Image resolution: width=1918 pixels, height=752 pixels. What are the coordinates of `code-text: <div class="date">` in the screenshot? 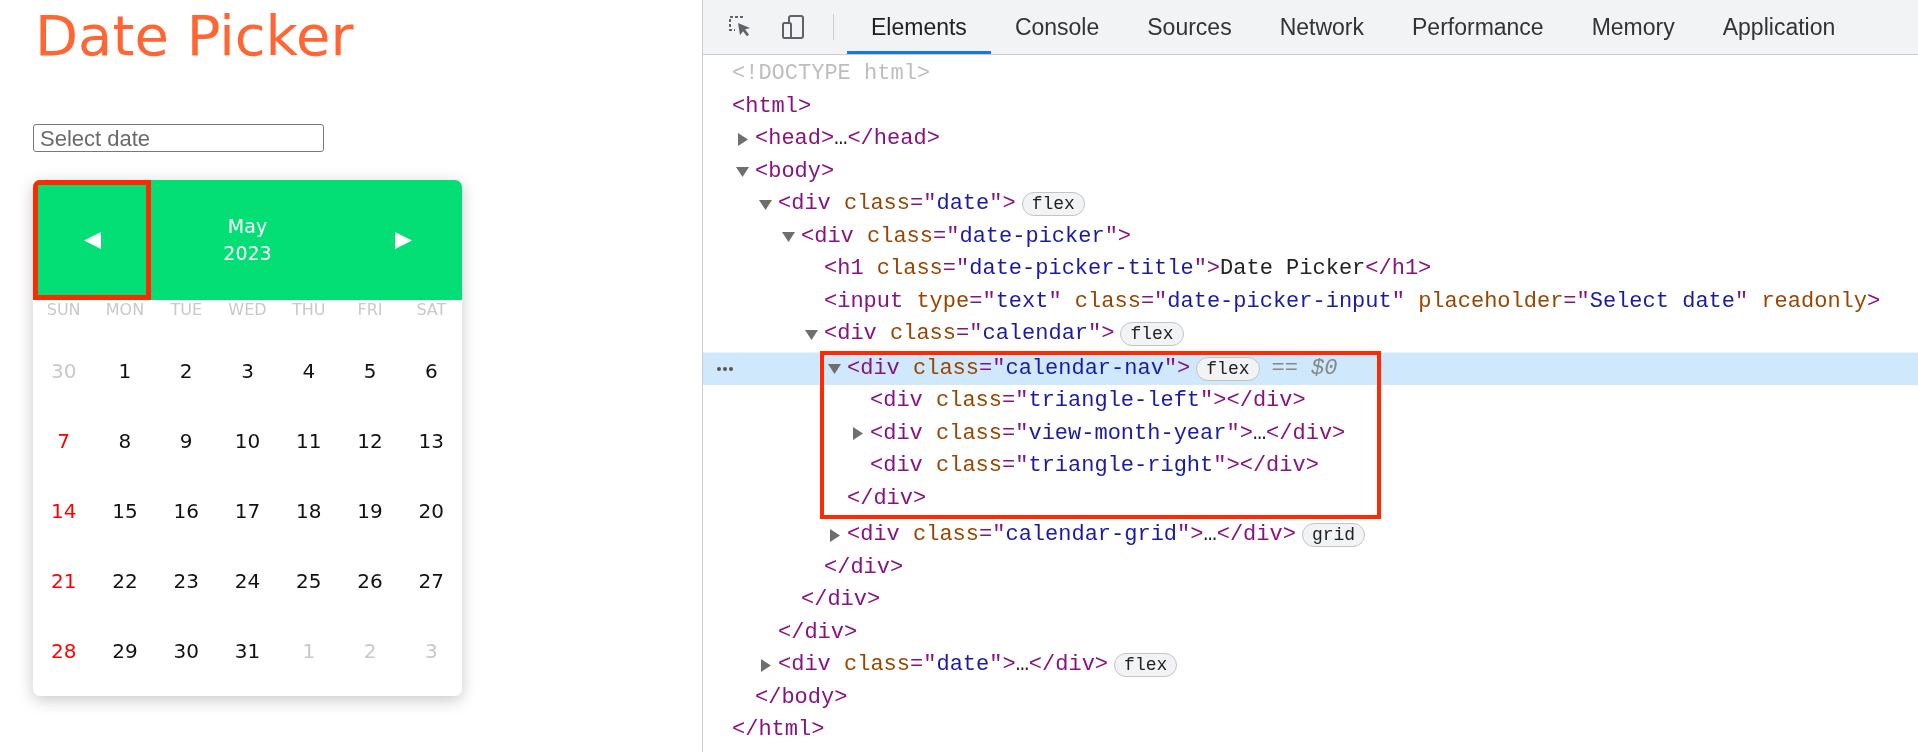 It's located at (897, 204).